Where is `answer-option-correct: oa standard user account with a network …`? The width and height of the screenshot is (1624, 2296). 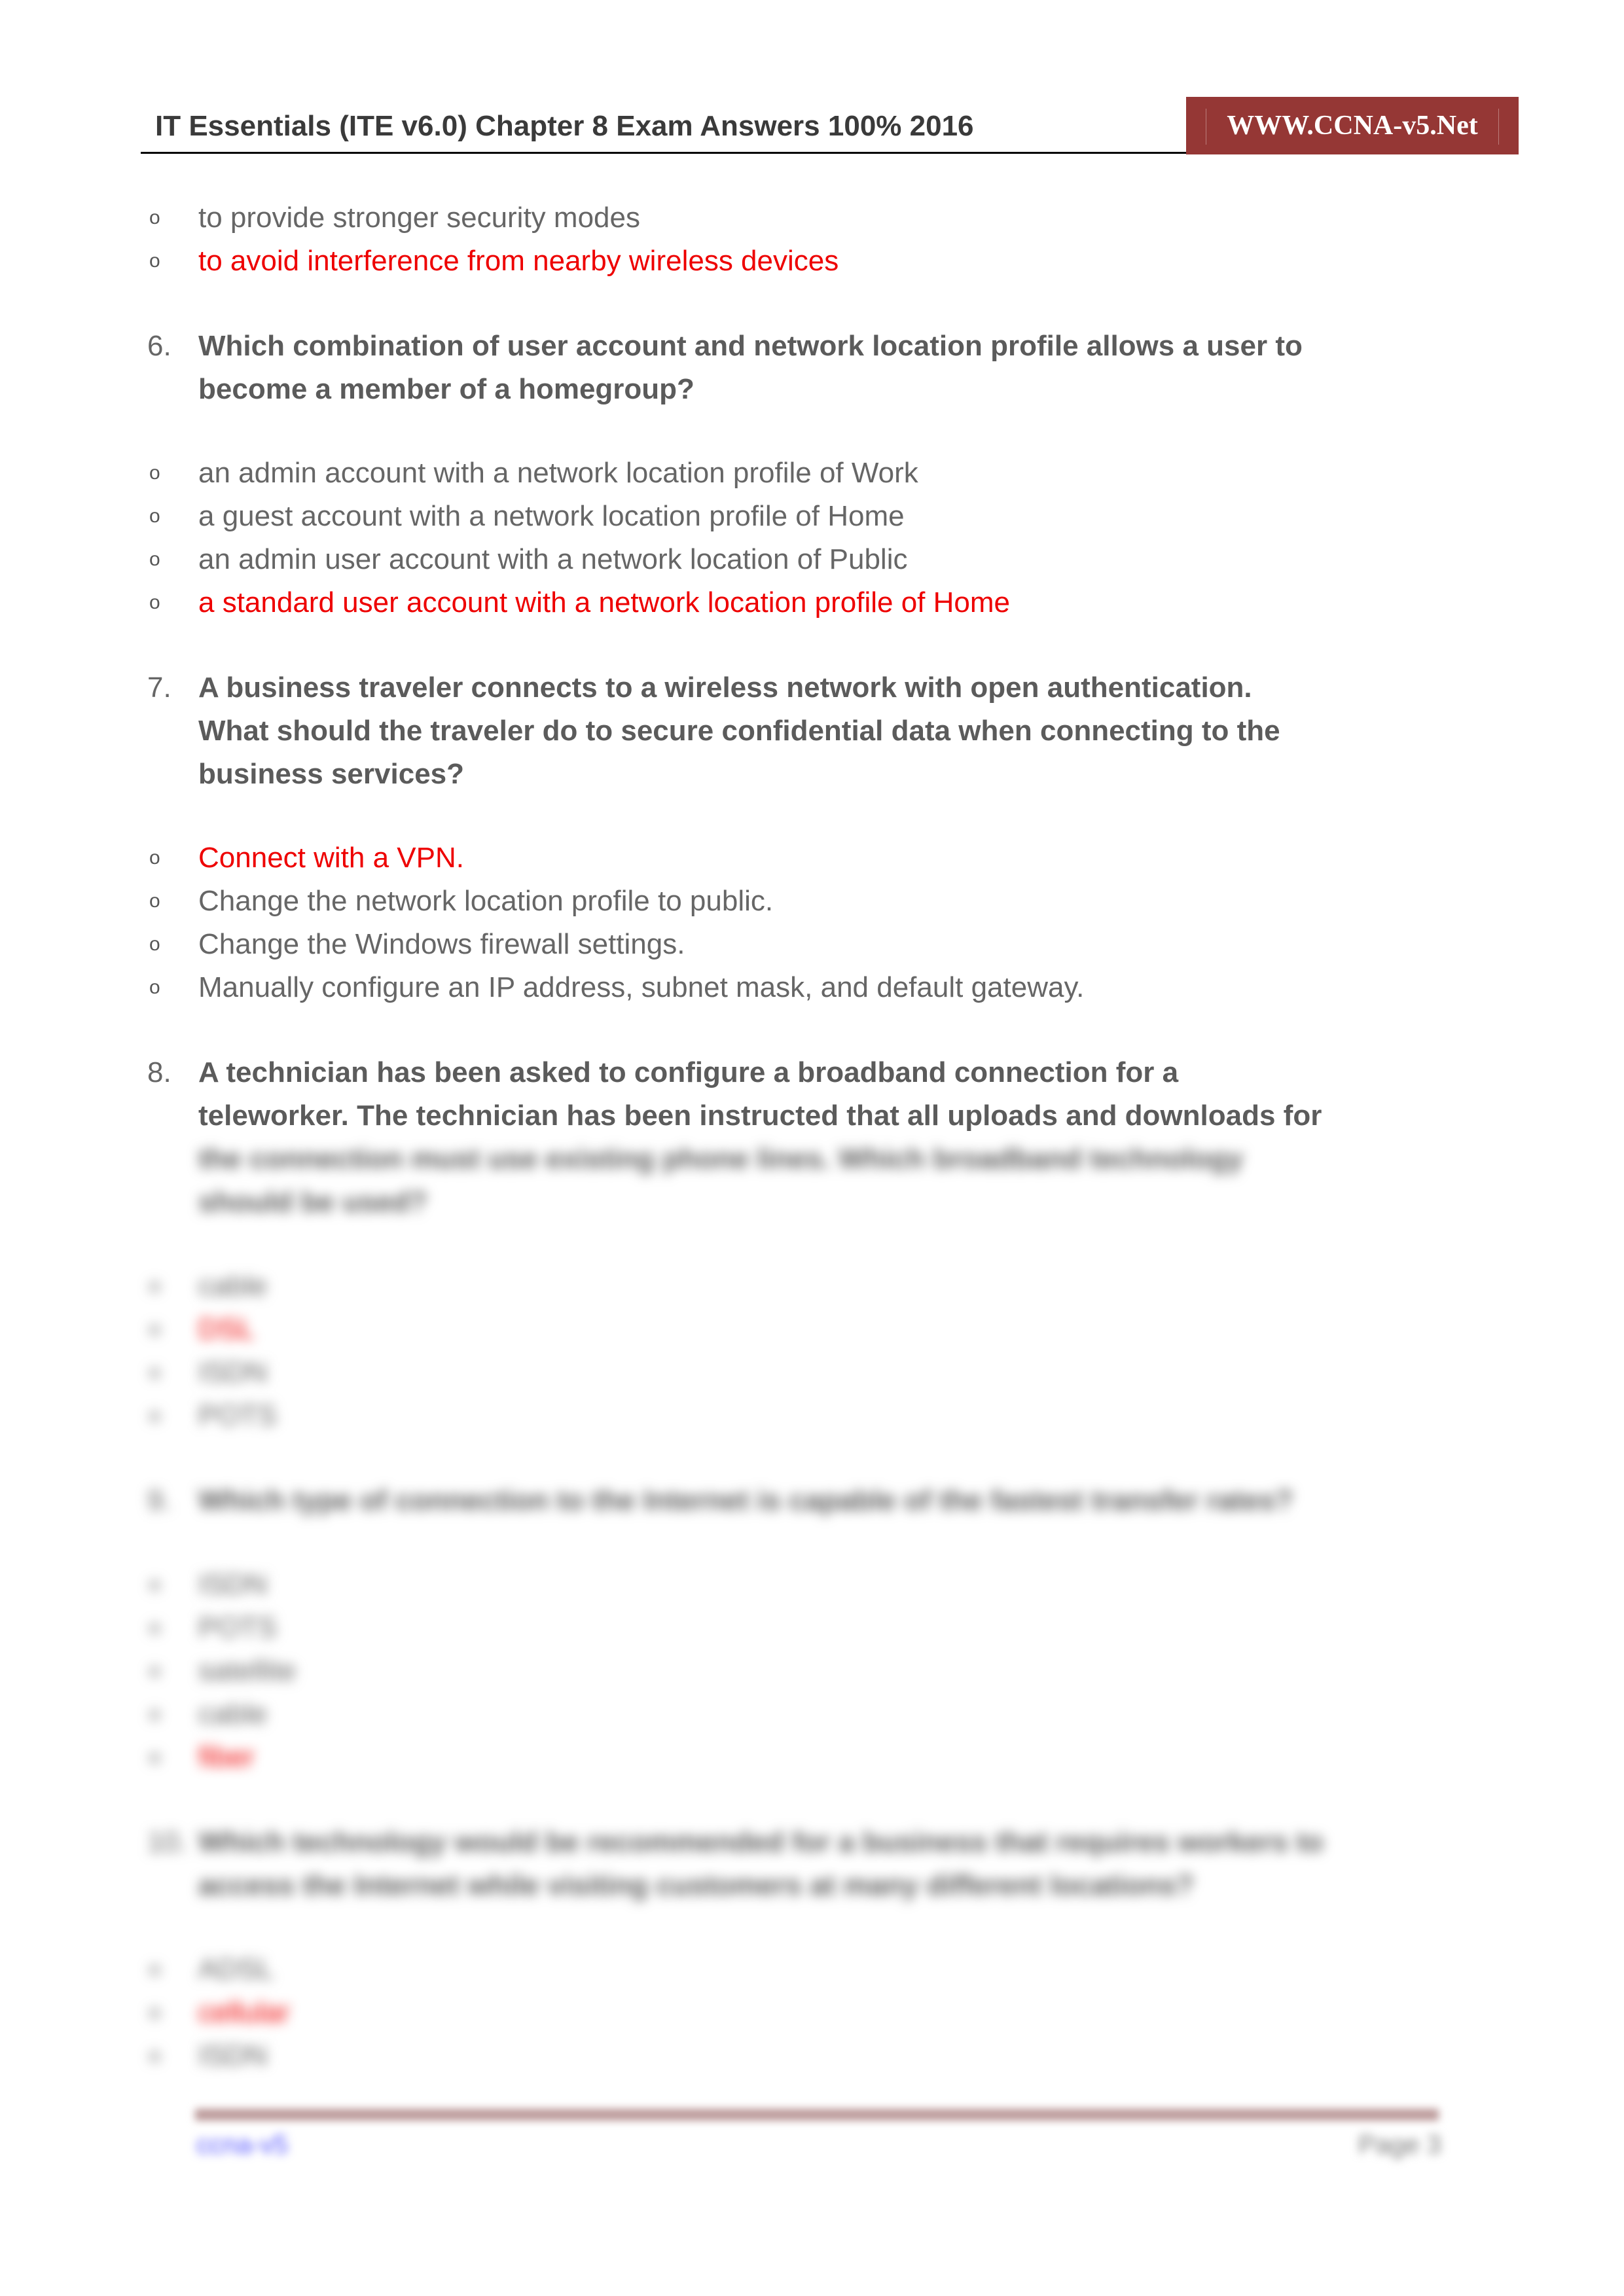
answer-option-correct: oa standard user account with a network … is located at coordinates (821, 602).